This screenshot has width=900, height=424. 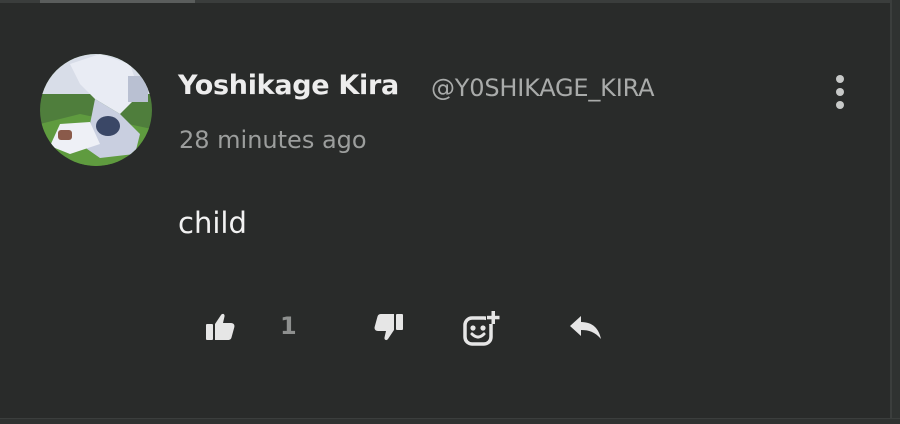 I want to click on active-tab-indicator, so click(x=117, y=1).